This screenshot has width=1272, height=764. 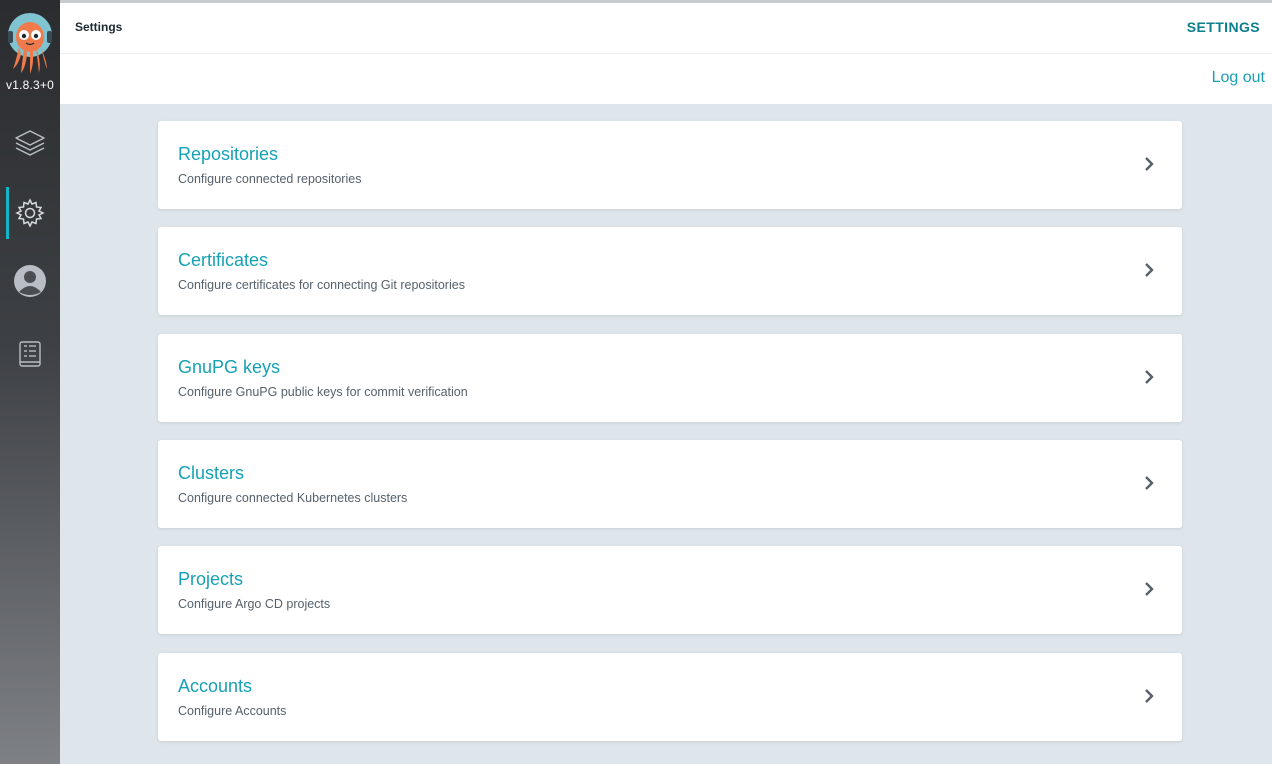 I want to click on docs-icon, so click(x=30, y=355).